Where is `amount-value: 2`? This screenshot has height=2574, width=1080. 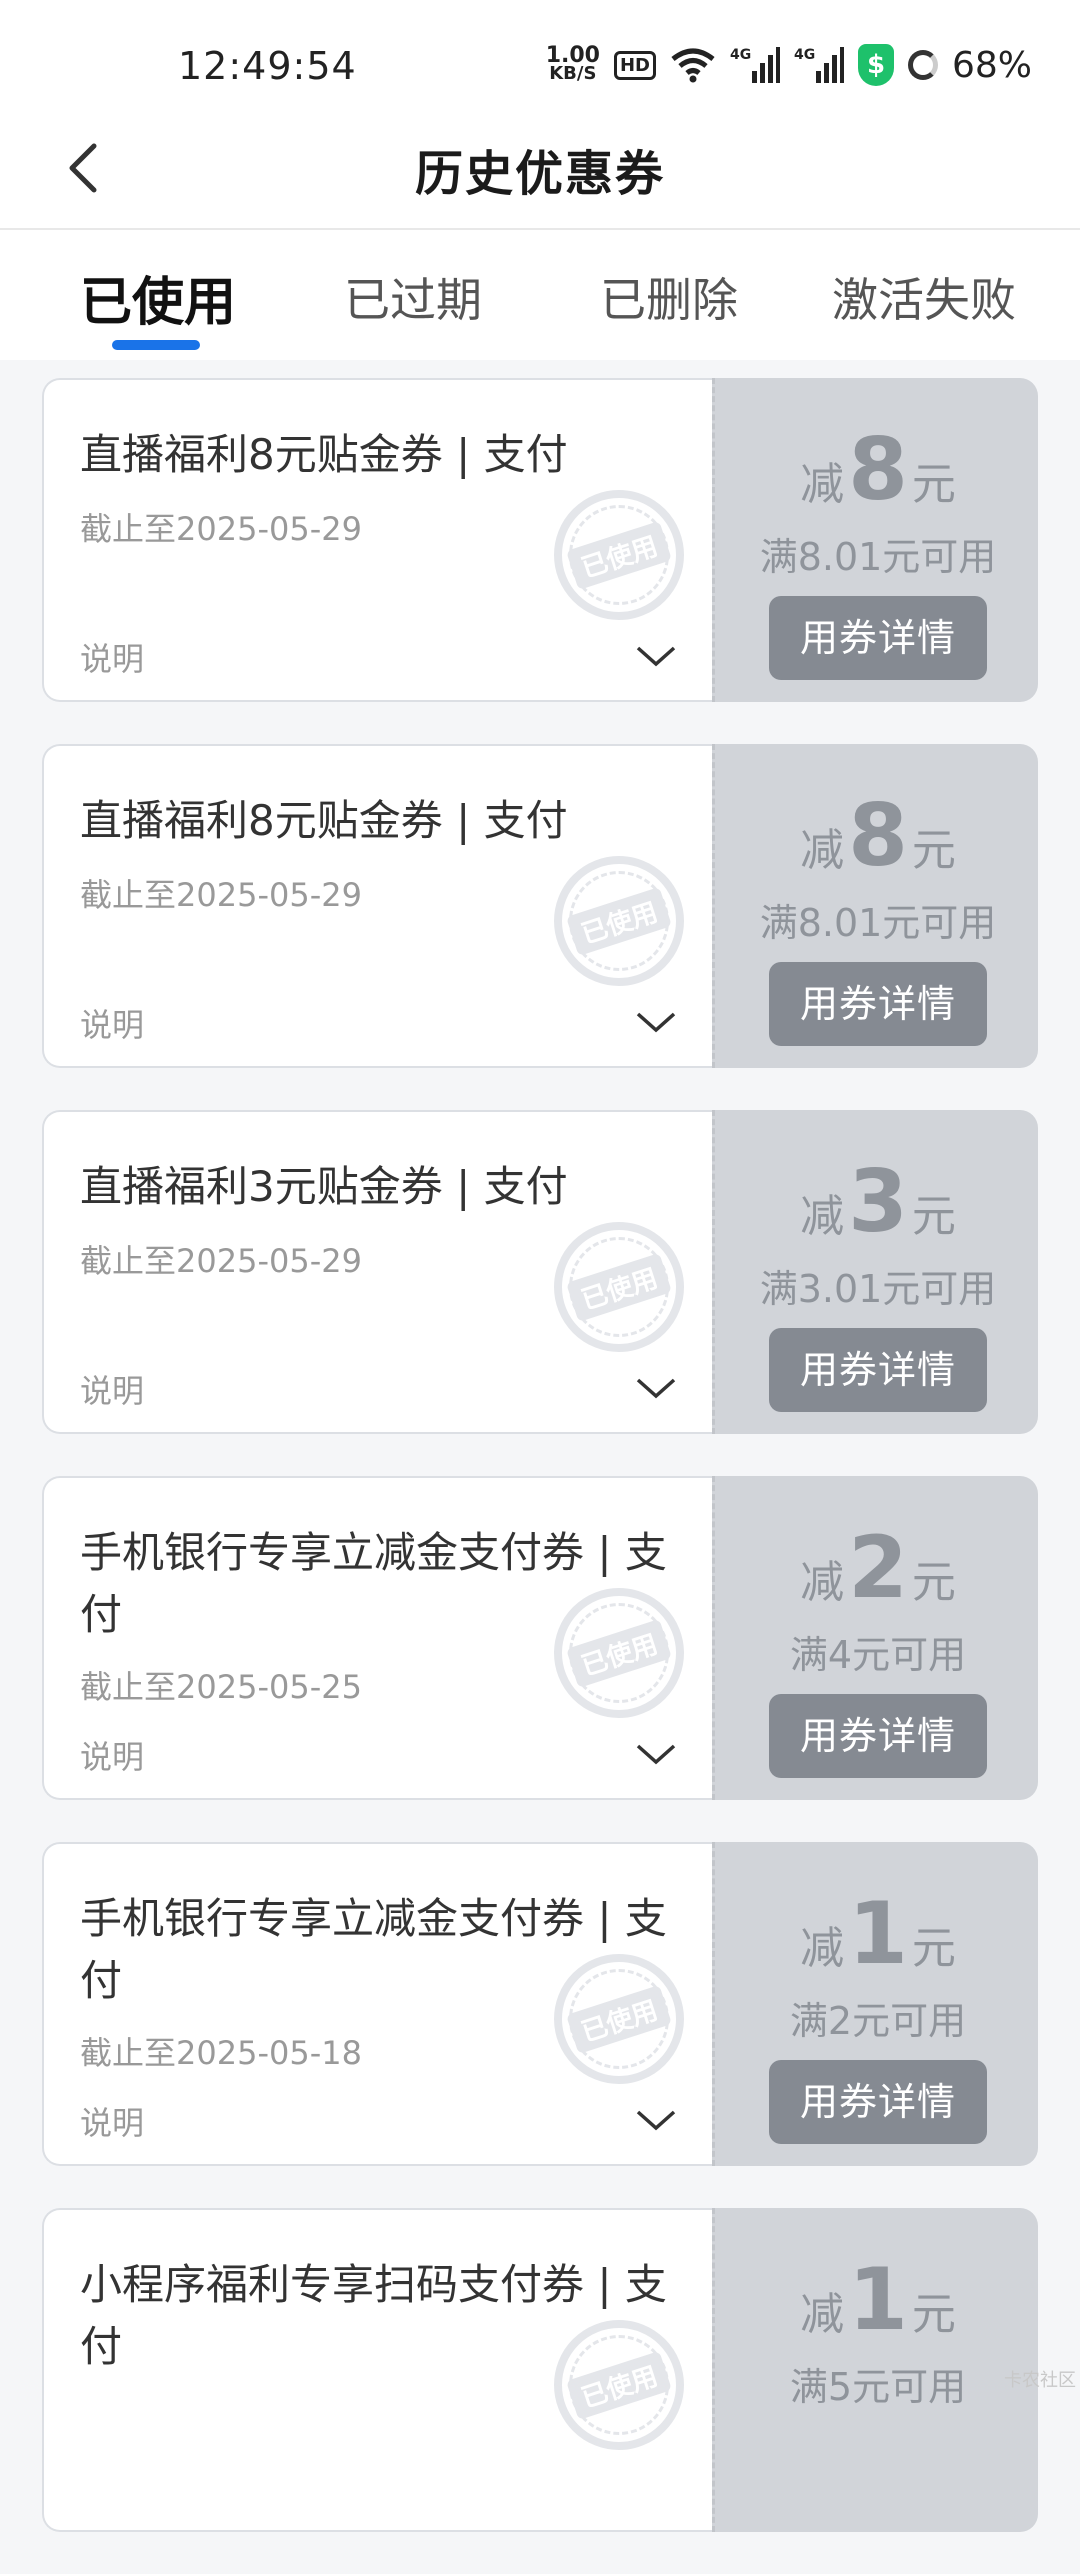 amount-value: 2 is located at coordinates (878, 1568).